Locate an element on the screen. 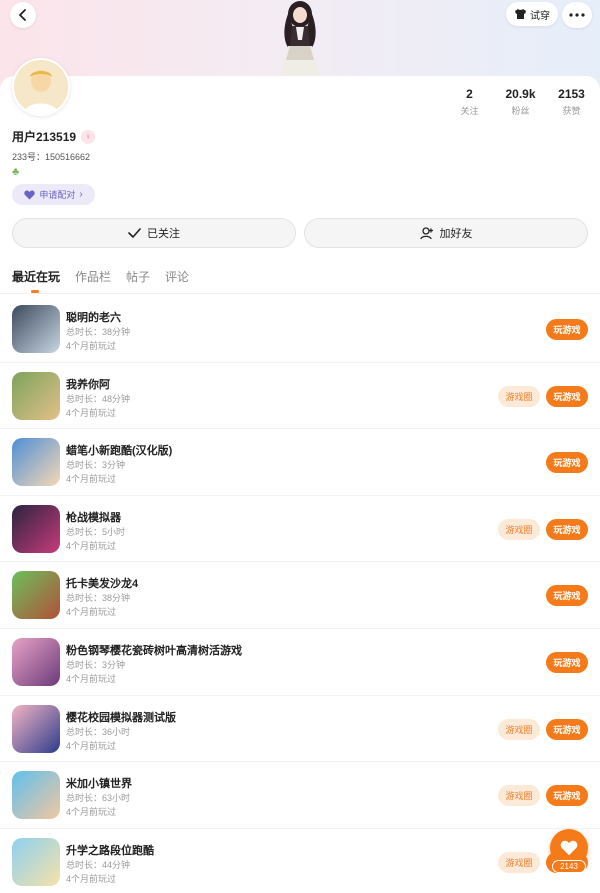 The width and height of the screenshot is (600, 893). username-row: 用户213519 ♀ is located at coordinates (54, 136).